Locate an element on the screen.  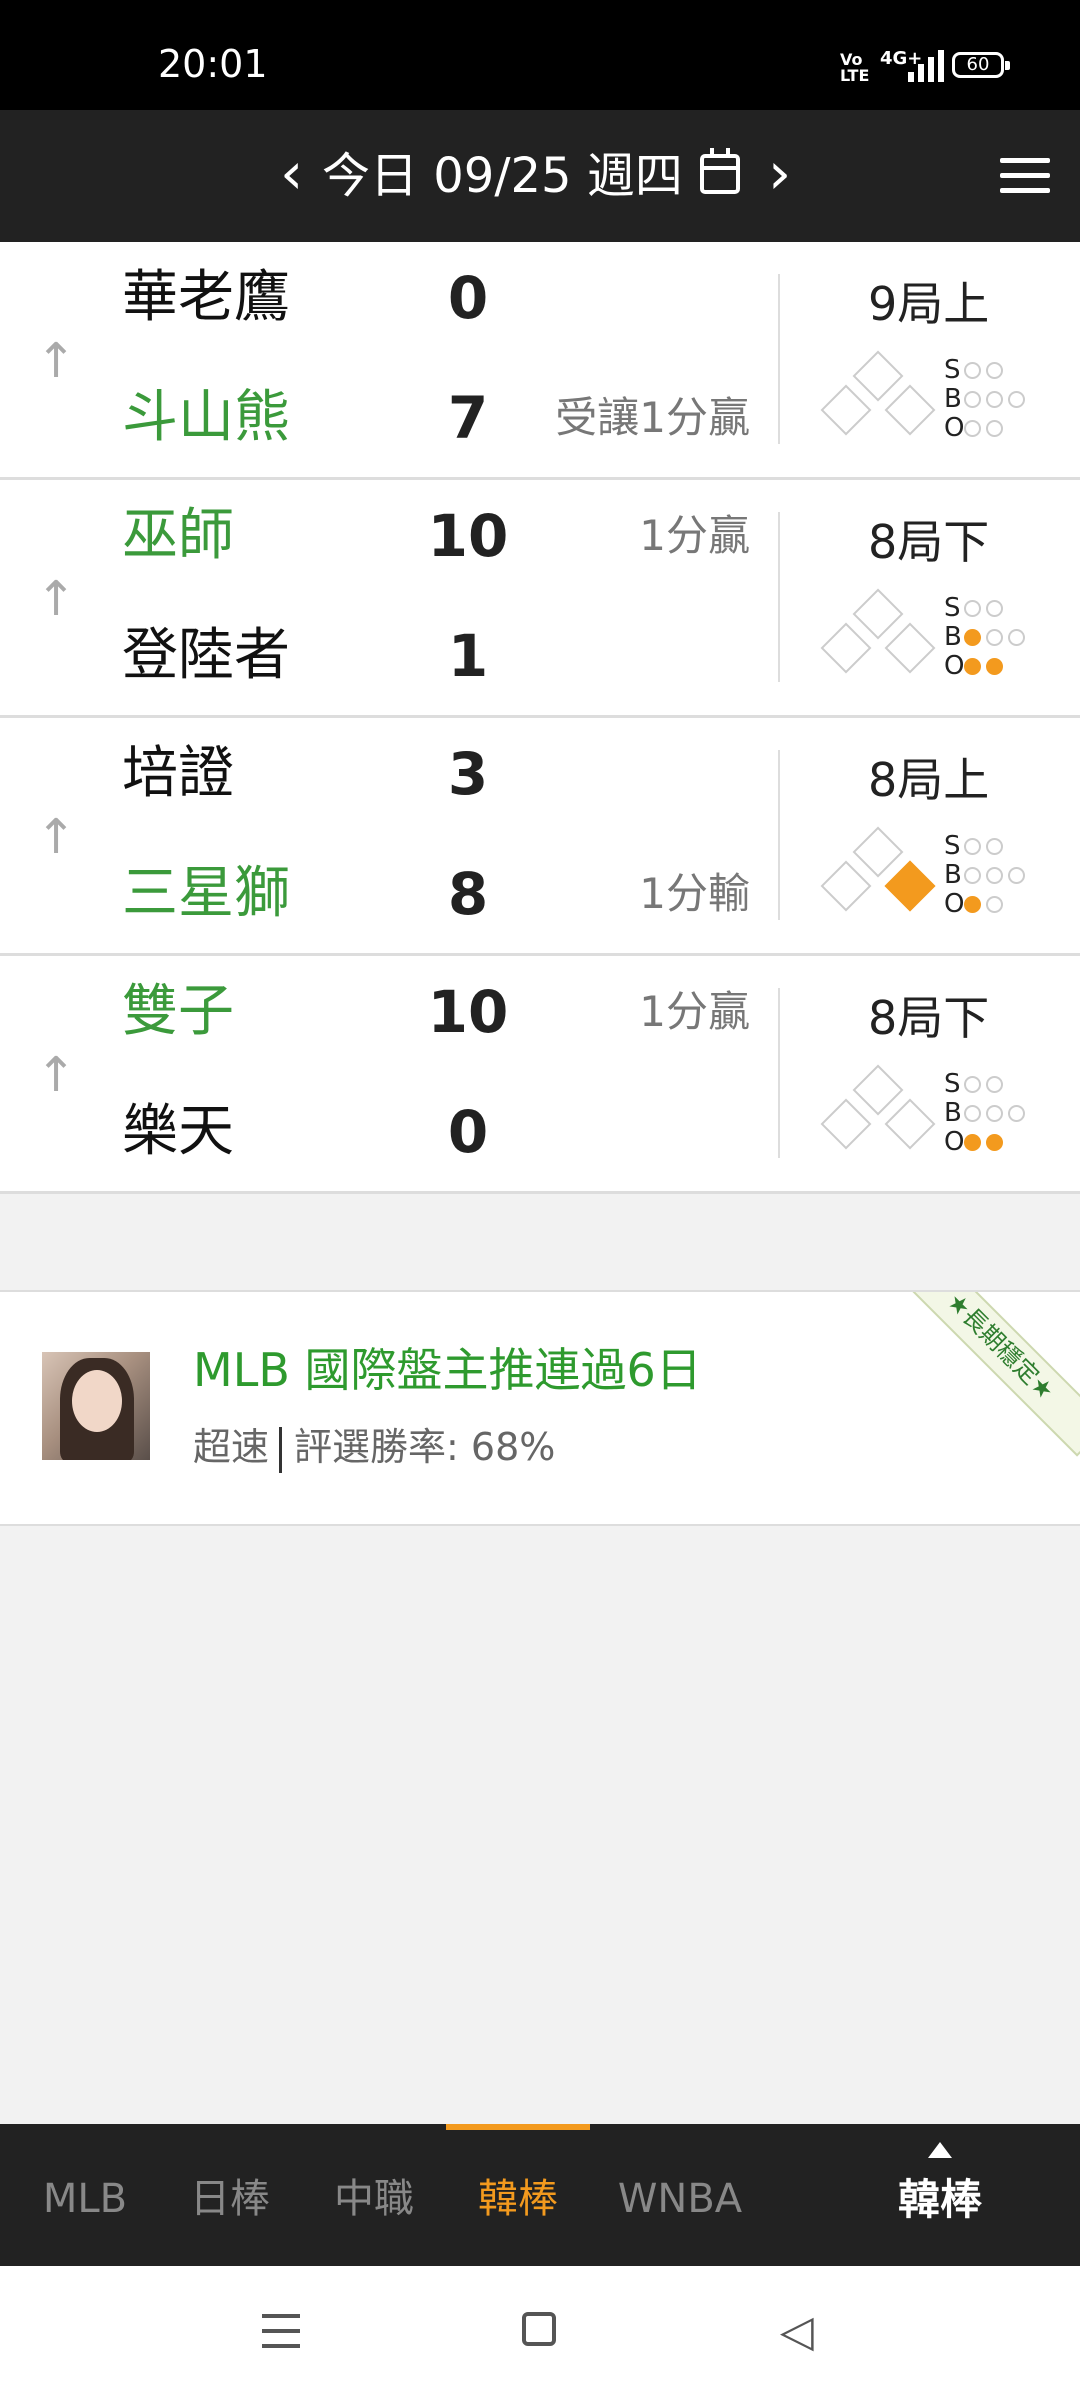
inning-label: 8局下 is located at coordinates (929, 1018).